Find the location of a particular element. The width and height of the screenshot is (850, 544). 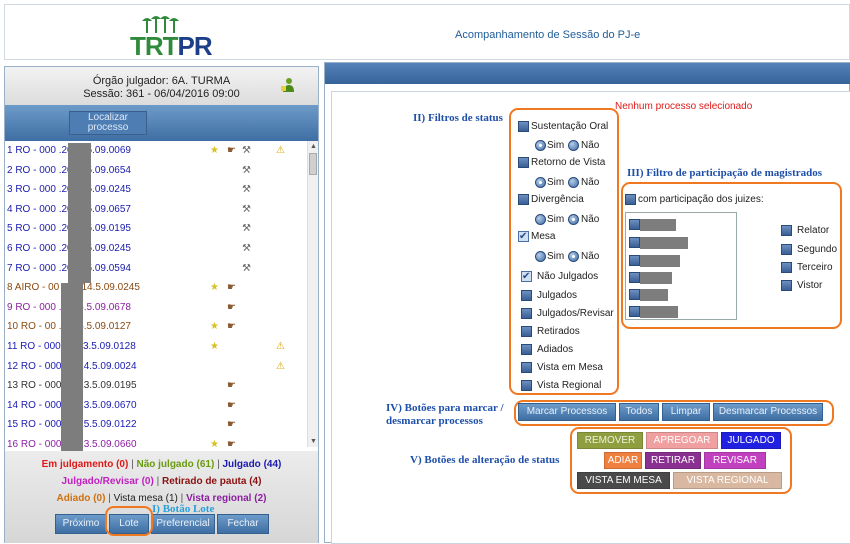

julgado-button: JULGADO is located at coordinates (751, 440).